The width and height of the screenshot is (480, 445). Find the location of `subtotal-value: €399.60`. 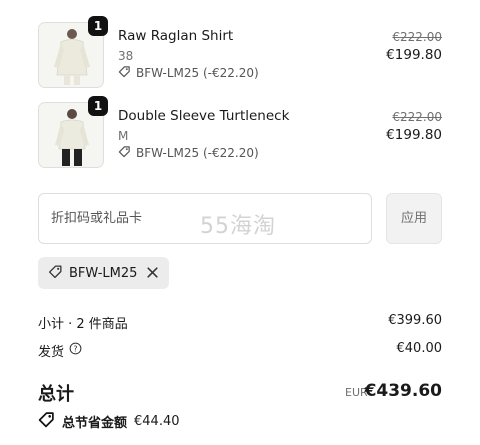

subtotal-value: €399.60 is located at coordinates (415, 320).